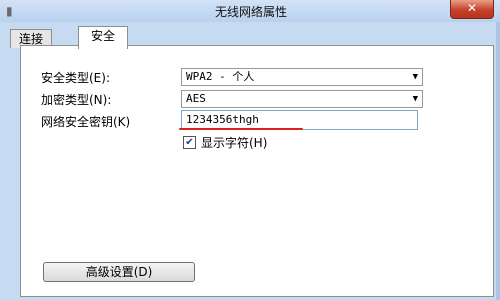 The height and width of the screenshot is (300, 500). I want to click on network-icon: ▮, so click(9, 11).